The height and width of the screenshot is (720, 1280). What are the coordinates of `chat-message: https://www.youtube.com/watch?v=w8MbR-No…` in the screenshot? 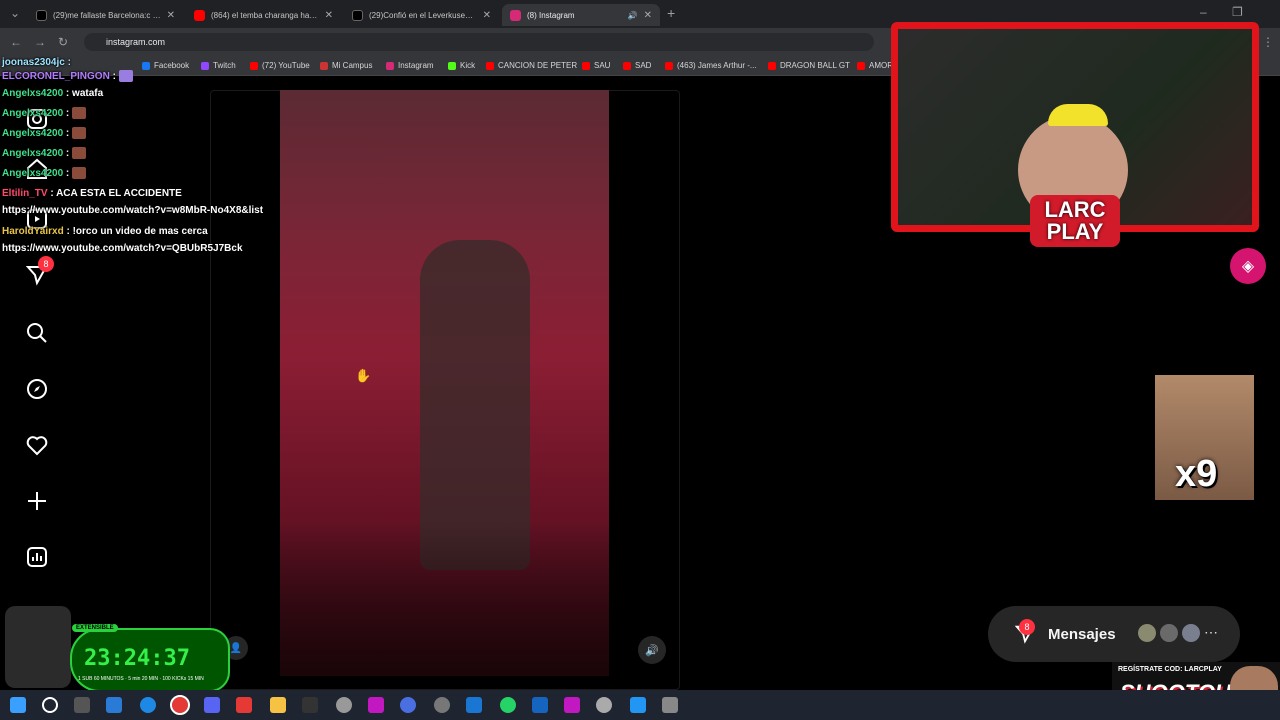 It's located at (142, 211).